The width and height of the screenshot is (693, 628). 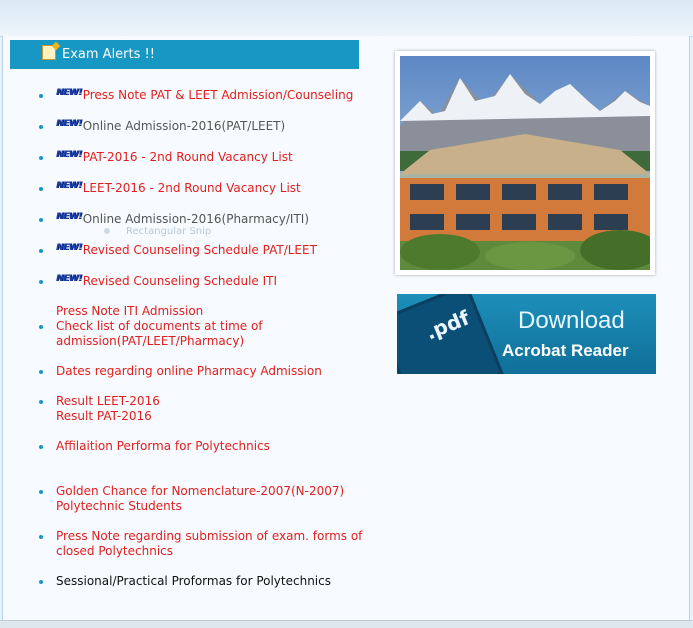 I want to click on alert-link: admission(PAT/LEET/Pharmacy), so click(x=211, y=341).